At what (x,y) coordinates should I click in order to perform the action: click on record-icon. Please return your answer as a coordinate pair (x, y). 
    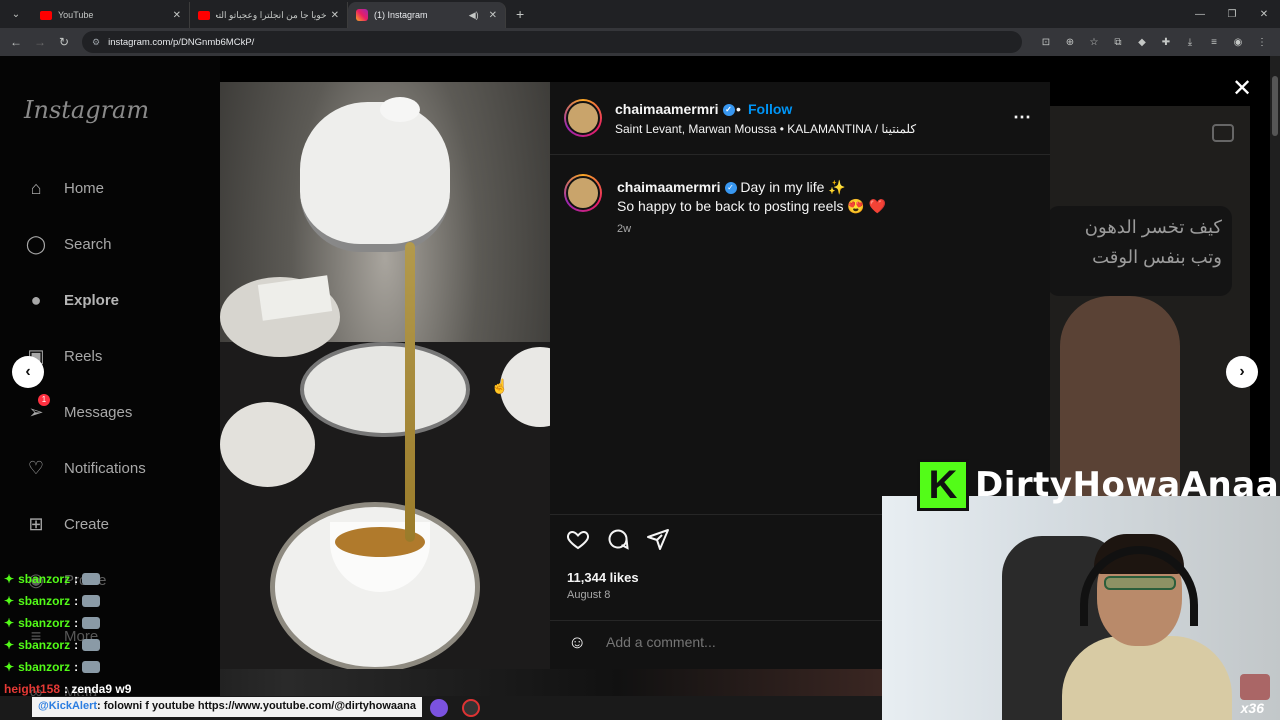
    Looking at the image, I should click on (471, 708).